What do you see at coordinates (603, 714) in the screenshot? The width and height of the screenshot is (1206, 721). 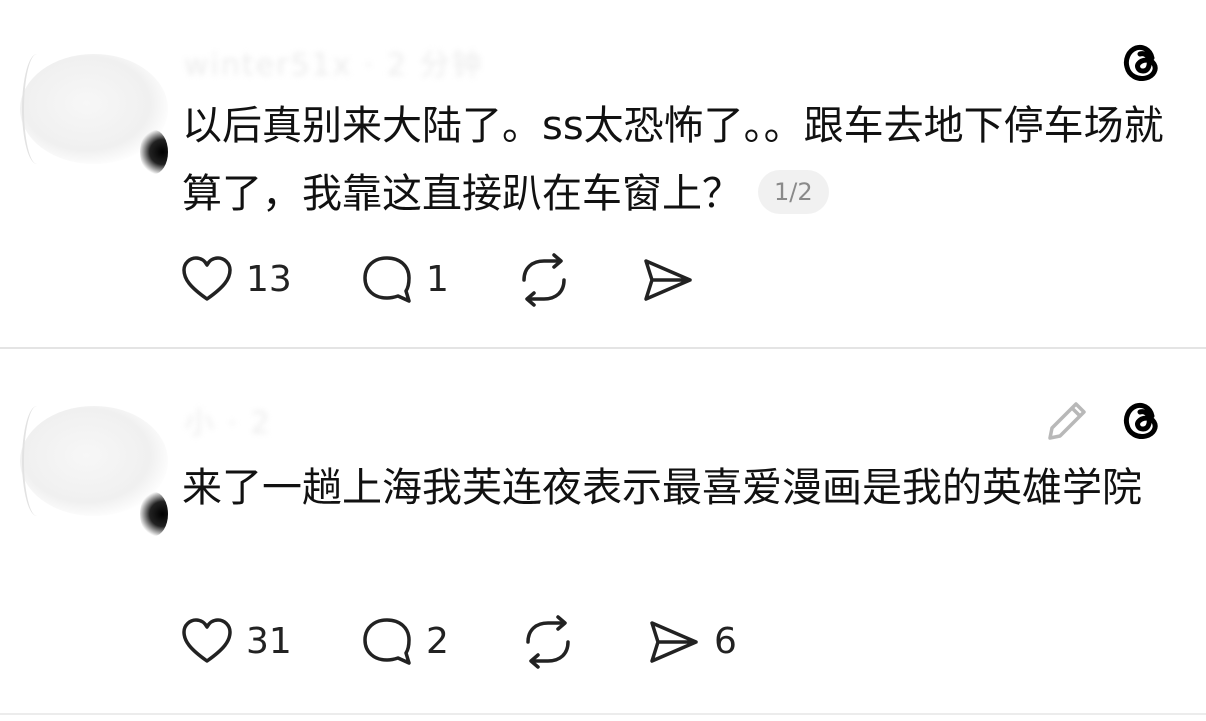 I see `bottom-divider` at bounding box center [603, 714].